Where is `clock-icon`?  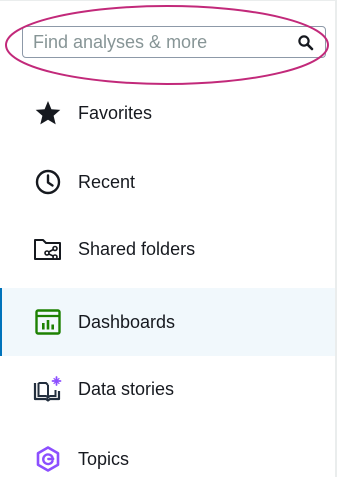 clock-icon is located at coordinates (48, 182).